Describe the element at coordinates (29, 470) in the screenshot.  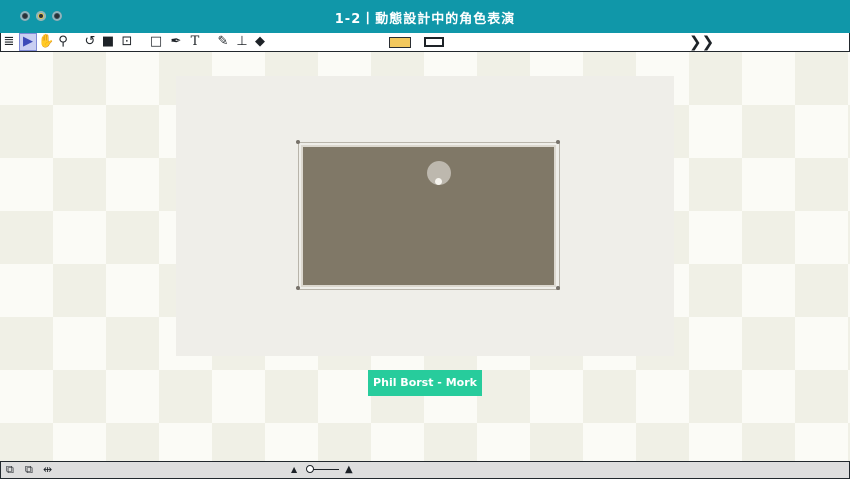
I see `composition-icon: ⧉` at that location.